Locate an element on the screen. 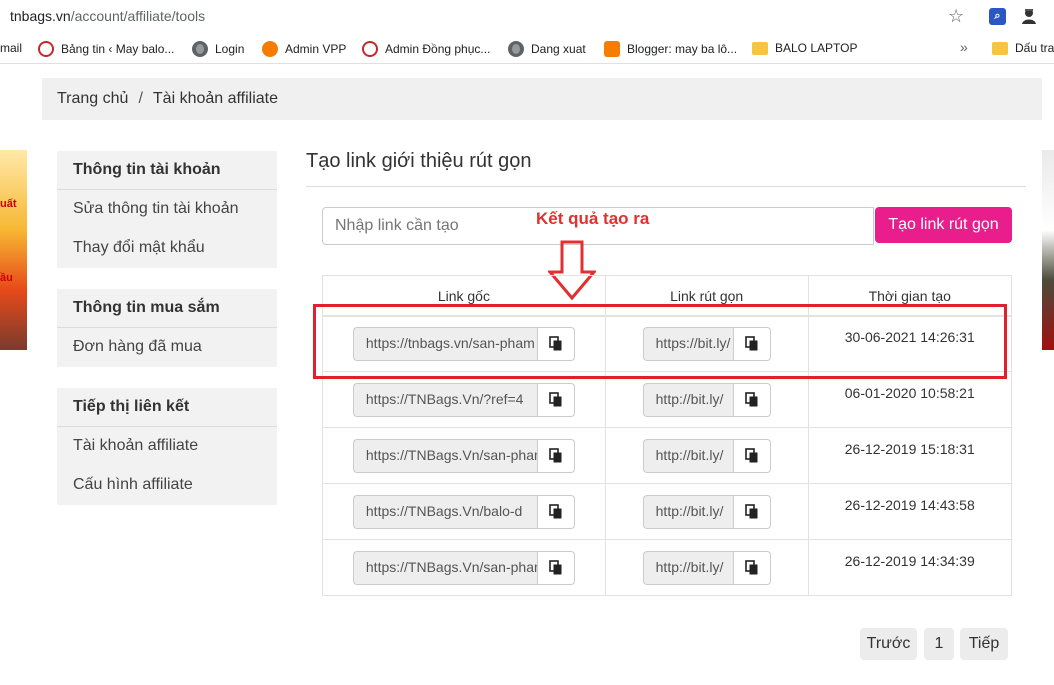 Image resolution: width=1054 pixels, height=685 pixels. created-time: 26-12-2019 14:43:58 is located at coordinates (909, 504).